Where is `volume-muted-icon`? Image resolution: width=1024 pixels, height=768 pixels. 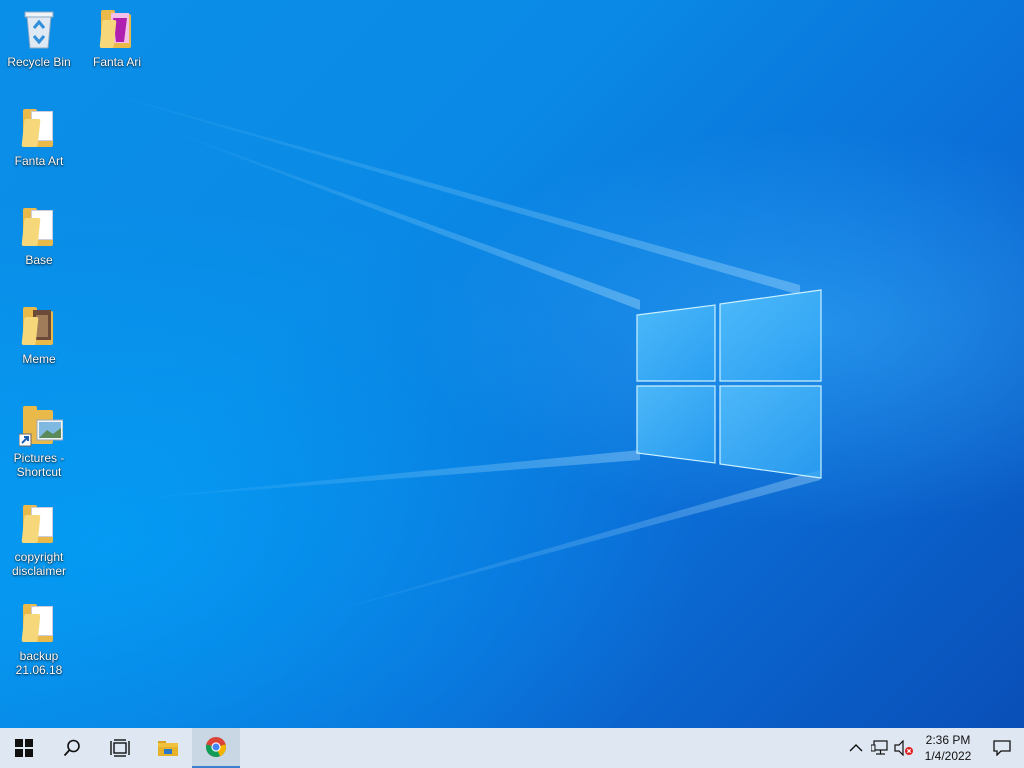
volume-muted-icon is located at coordinates (903, 748).